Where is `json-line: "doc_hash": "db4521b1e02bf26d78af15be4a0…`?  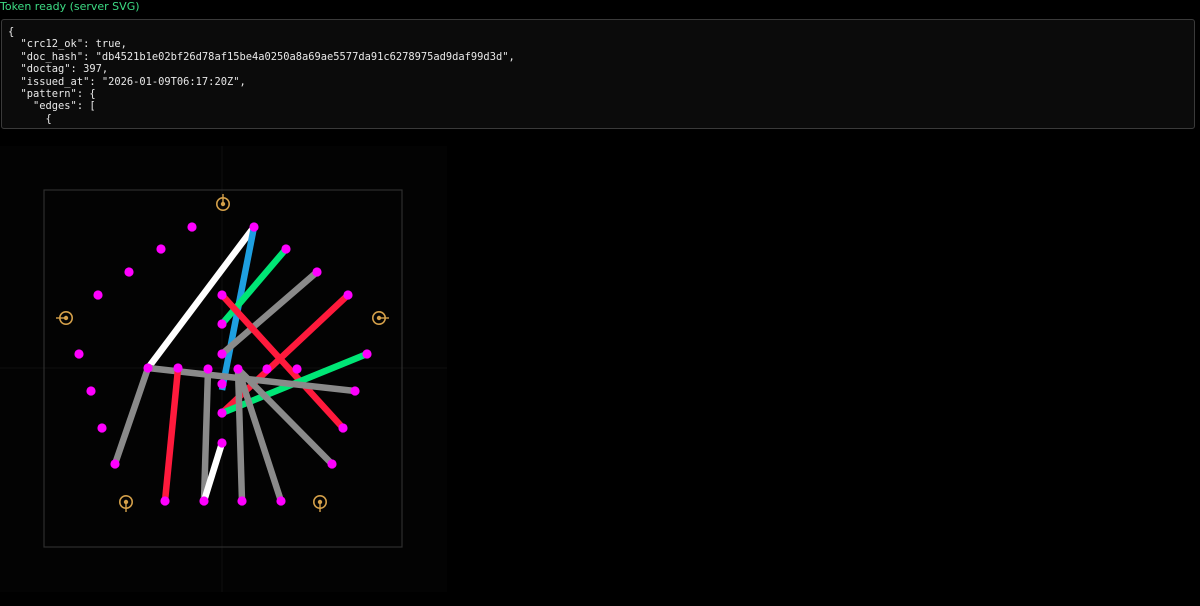 json-line: "doc_hash": "db4521b1e02bf26d78af15be4a0… is located at coordinates (261, 56).